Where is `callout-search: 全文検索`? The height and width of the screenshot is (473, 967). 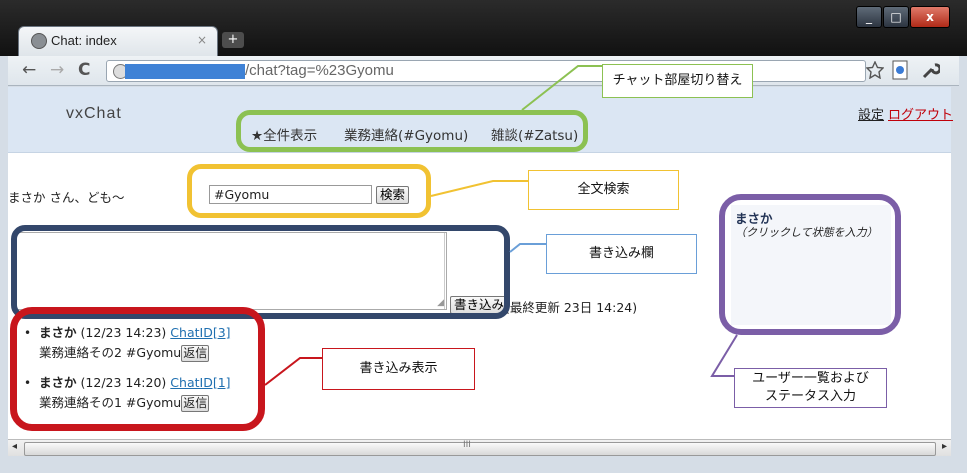
callout-search: 全文検索 is located at coordinates (603, 190).